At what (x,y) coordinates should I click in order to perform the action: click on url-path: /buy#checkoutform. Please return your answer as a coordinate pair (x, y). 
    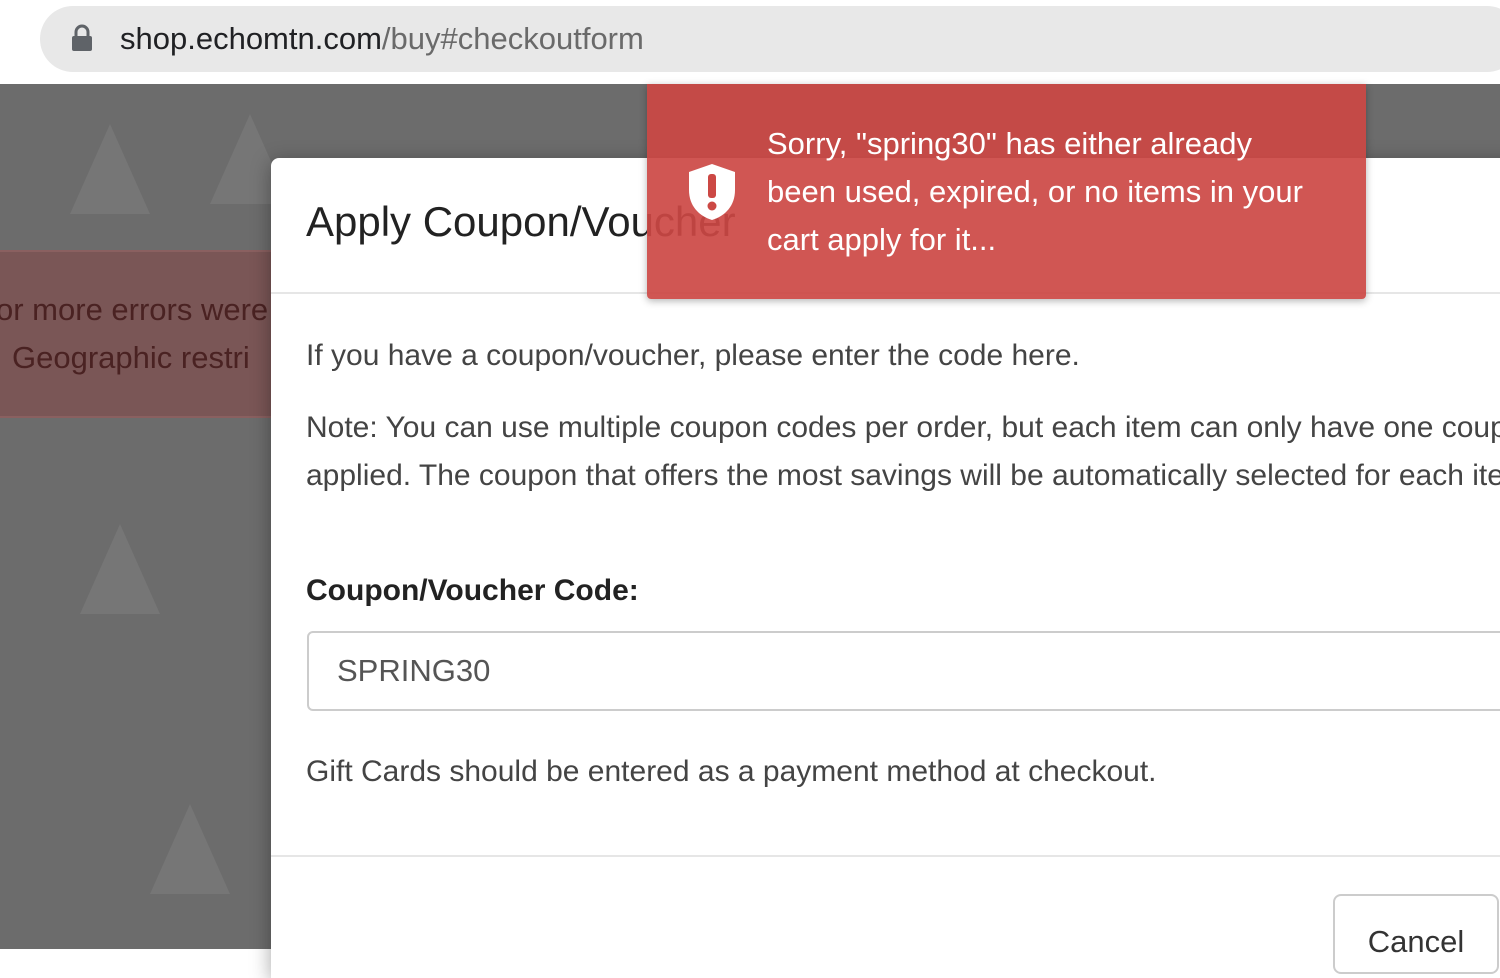
    Looking at the image, I should click on (512, 38).